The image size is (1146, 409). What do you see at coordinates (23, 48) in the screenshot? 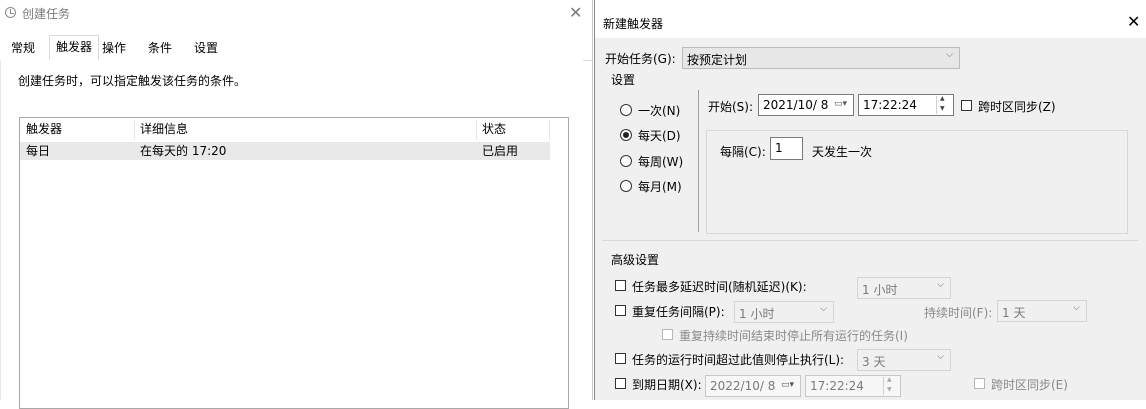
I see `tab-general: 常规` at bounding box center [23, 48].